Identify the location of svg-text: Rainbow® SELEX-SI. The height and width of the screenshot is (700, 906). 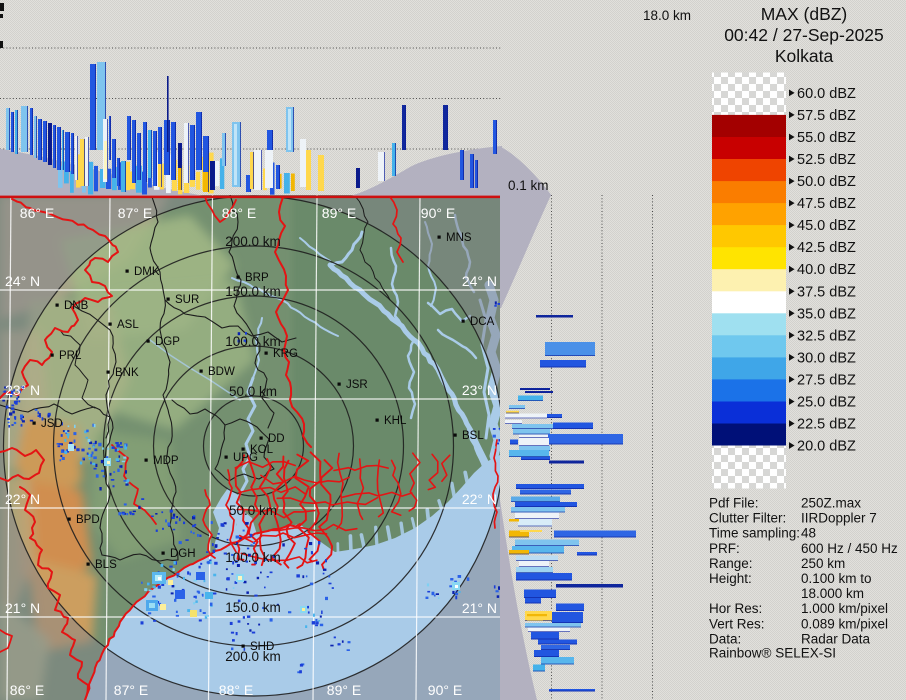
(772, 652).